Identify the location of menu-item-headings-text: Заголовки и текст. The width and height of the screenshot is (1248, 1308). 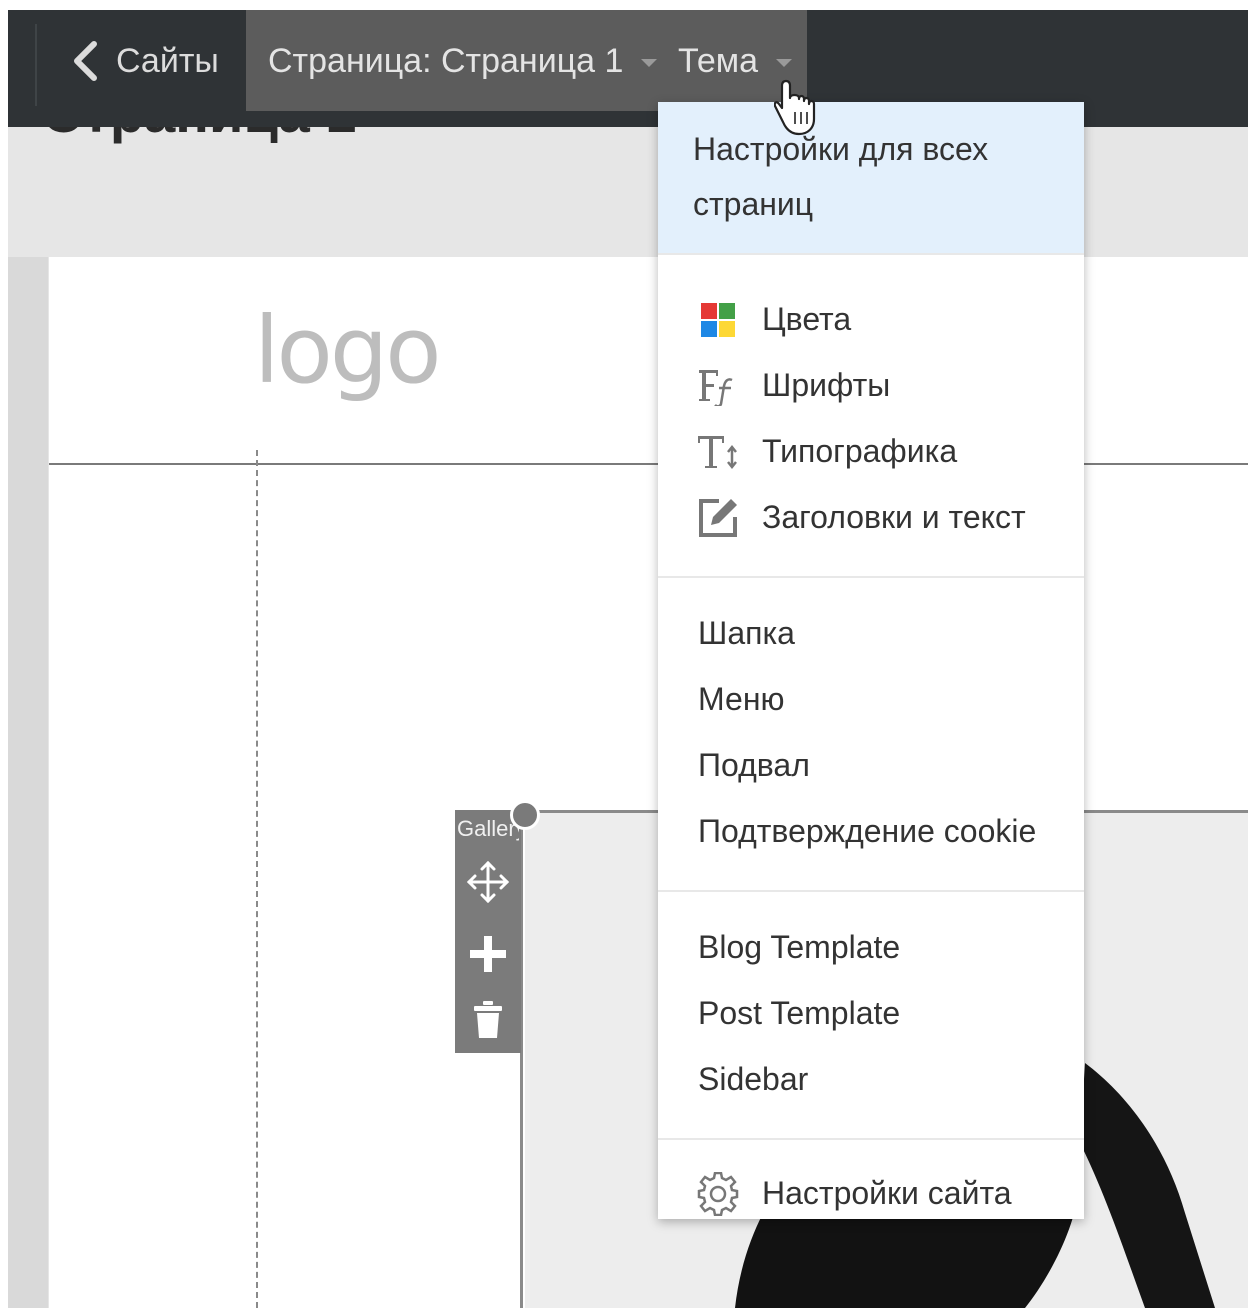
(871, 518).